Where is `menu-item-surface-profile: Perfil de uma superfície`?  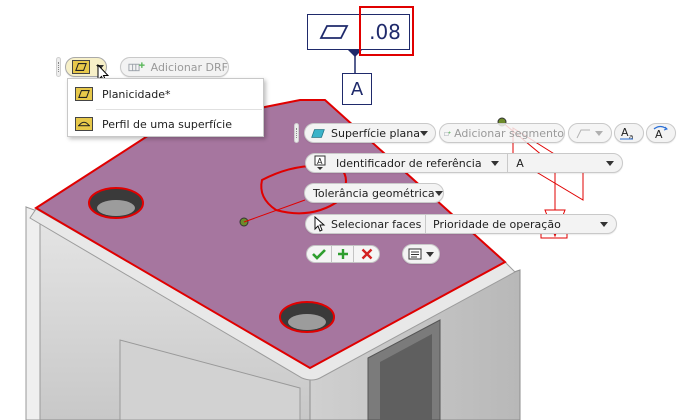 menu-item-surface-profile: Perfil de uma superfície is located at coordinates (165, 124).